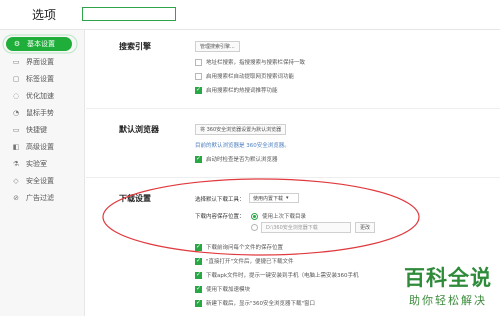 The height and width of the screenshot is (316, 500). What do you see at coordinates (245, 248) in the screenshot?
I see `option-label: 下载前询问每个文件的保存位置` at bounding box center [245, 248].